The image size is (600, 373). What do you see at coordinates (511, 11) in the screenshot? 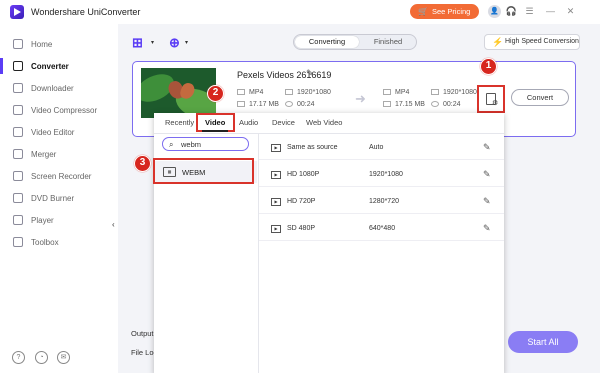
I see `headset-icon: 🎧` at bounding box center [511, 11].